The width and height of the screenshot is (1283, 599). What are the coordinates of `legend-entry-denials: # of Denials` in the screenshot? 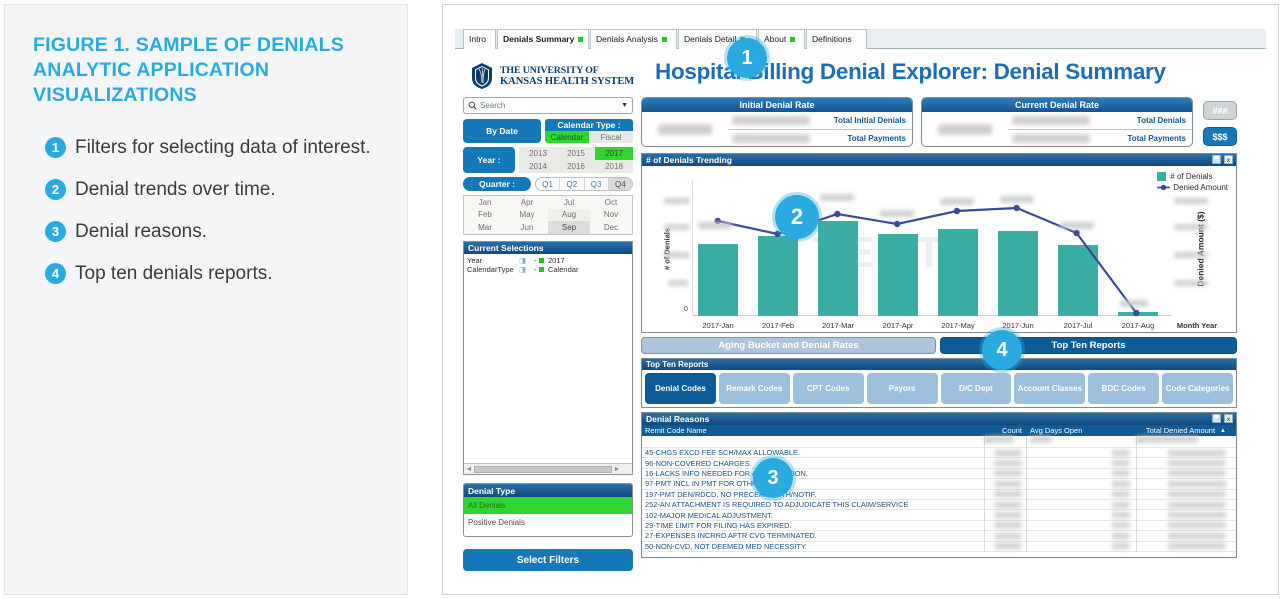 It's located at (1192, 176).